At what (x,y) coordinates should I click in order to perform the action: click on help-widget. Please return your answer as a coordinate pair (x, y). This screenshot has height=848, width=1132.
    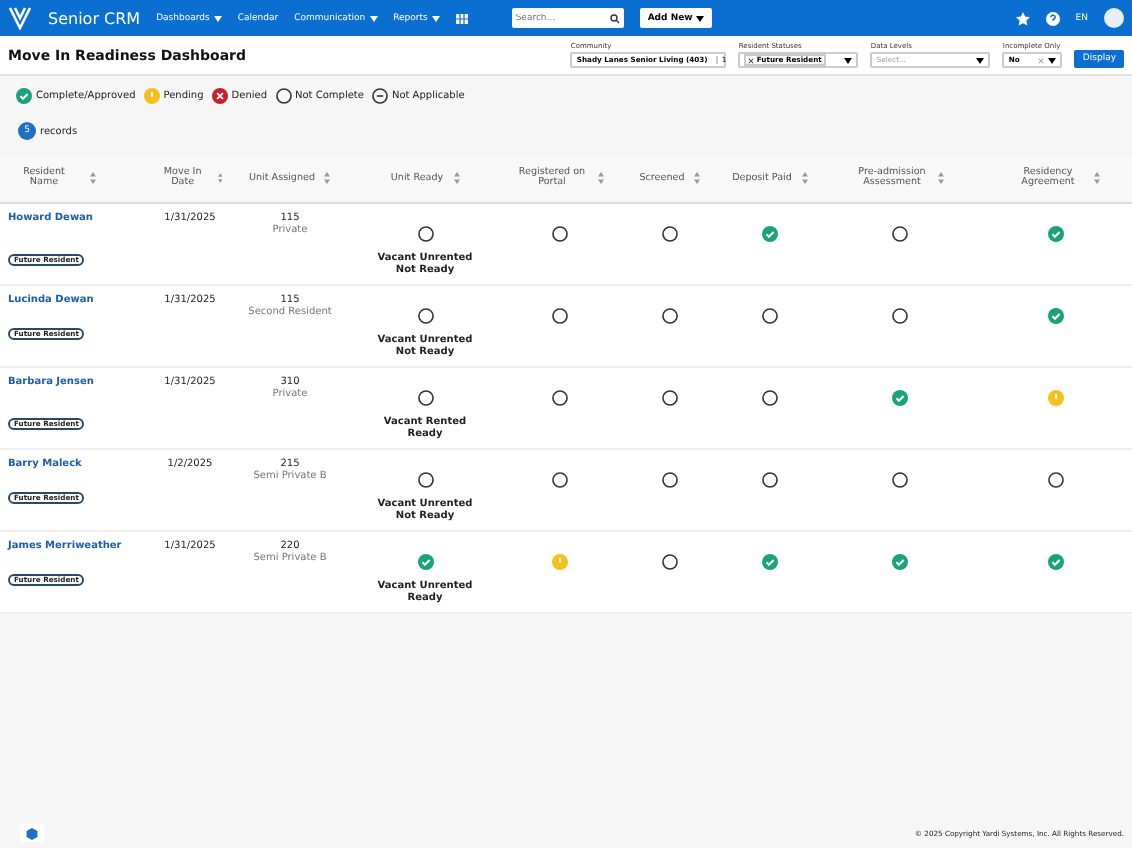
    Looking at the image, I should click on (32, 833).